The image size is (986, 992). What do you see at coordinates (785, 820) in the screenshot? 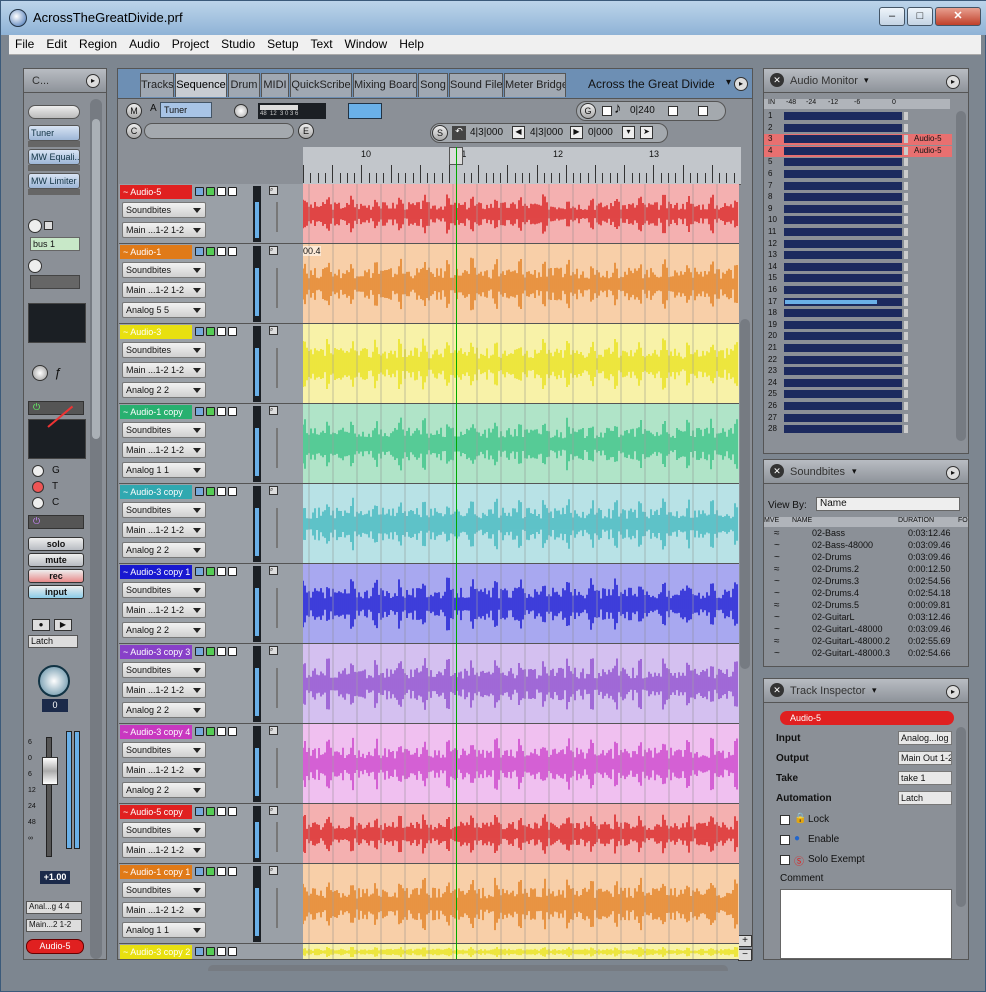
I see `checkbox-lock` at bounding box center [785, 820].